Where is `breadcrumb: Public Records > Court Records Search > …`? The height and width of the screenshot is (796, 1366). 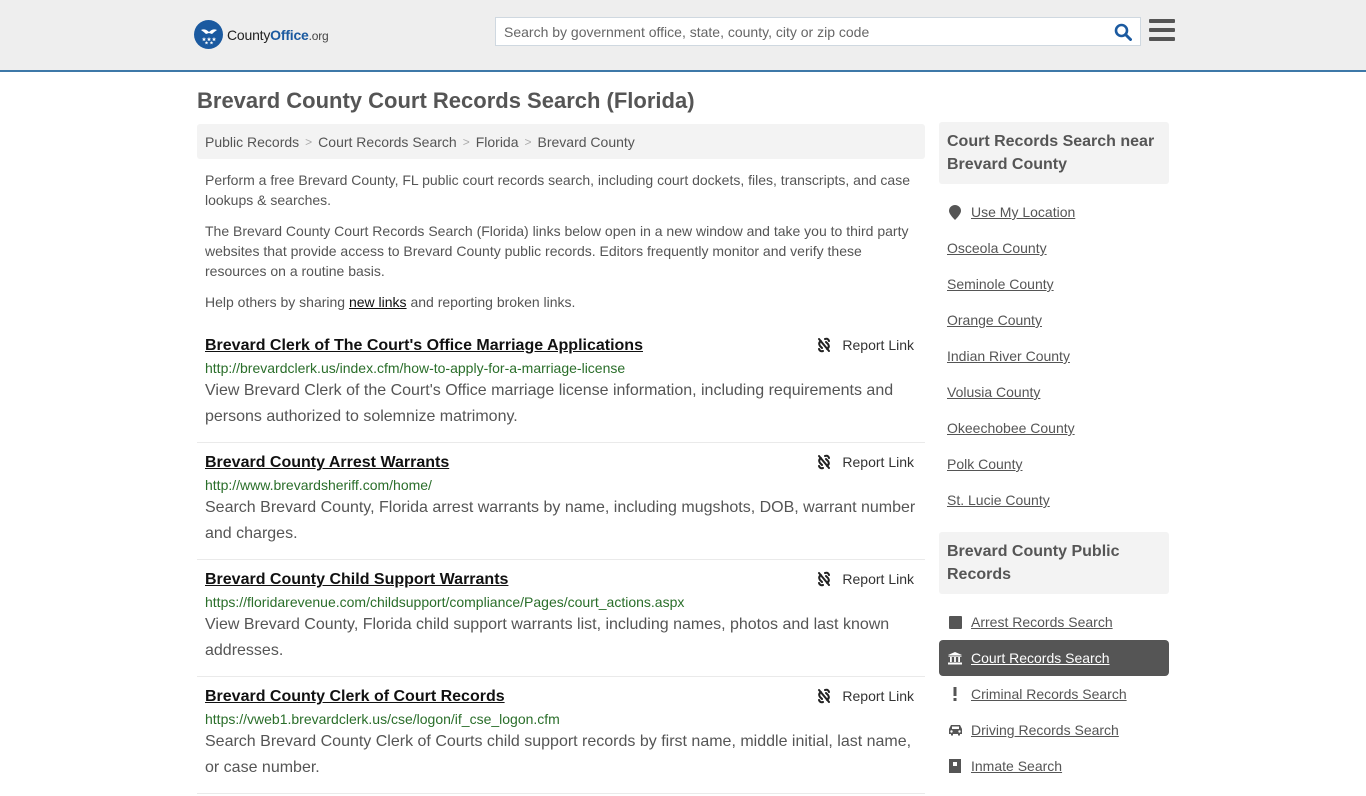 breadcrumb: Public Records > Court Records Search > … is located at coordinates (561, 141).